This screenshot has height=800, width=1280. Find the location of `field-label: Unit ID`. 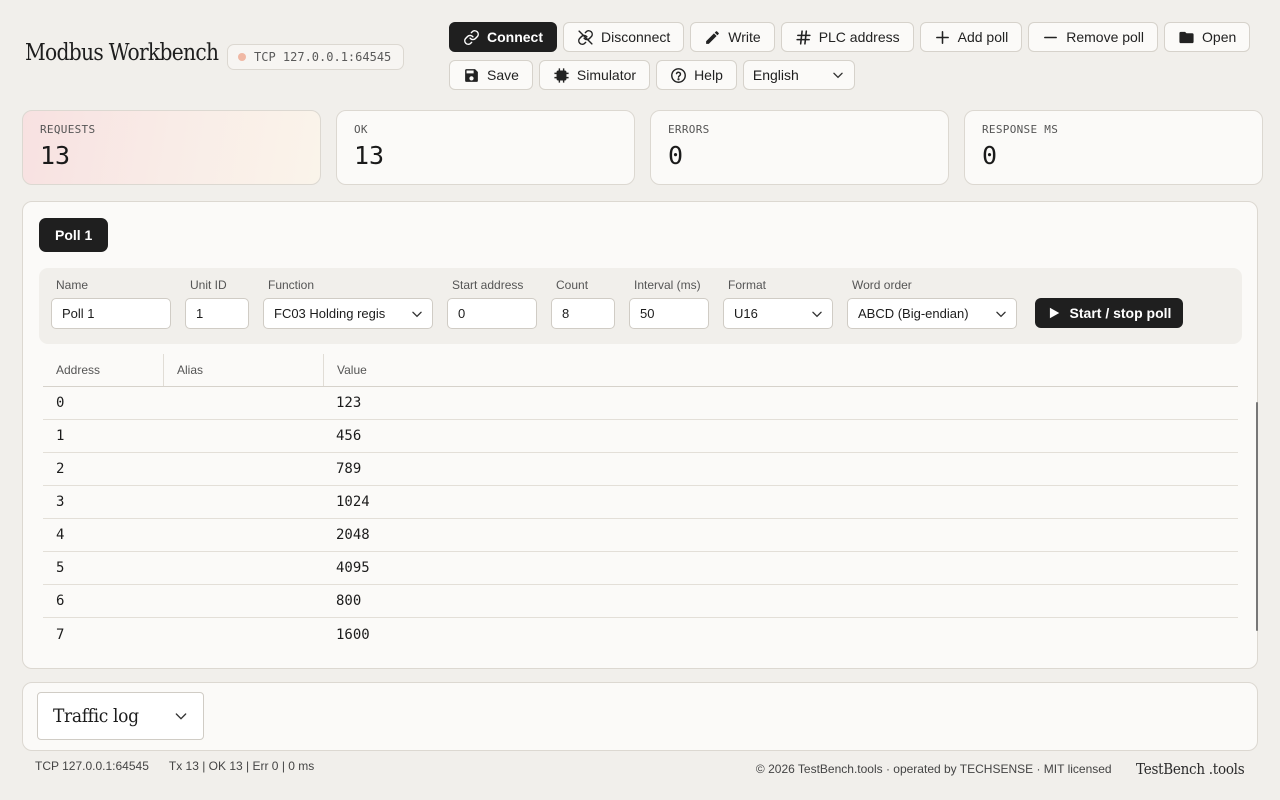

field-label: Unit ID is located at coordinates (208, 285).